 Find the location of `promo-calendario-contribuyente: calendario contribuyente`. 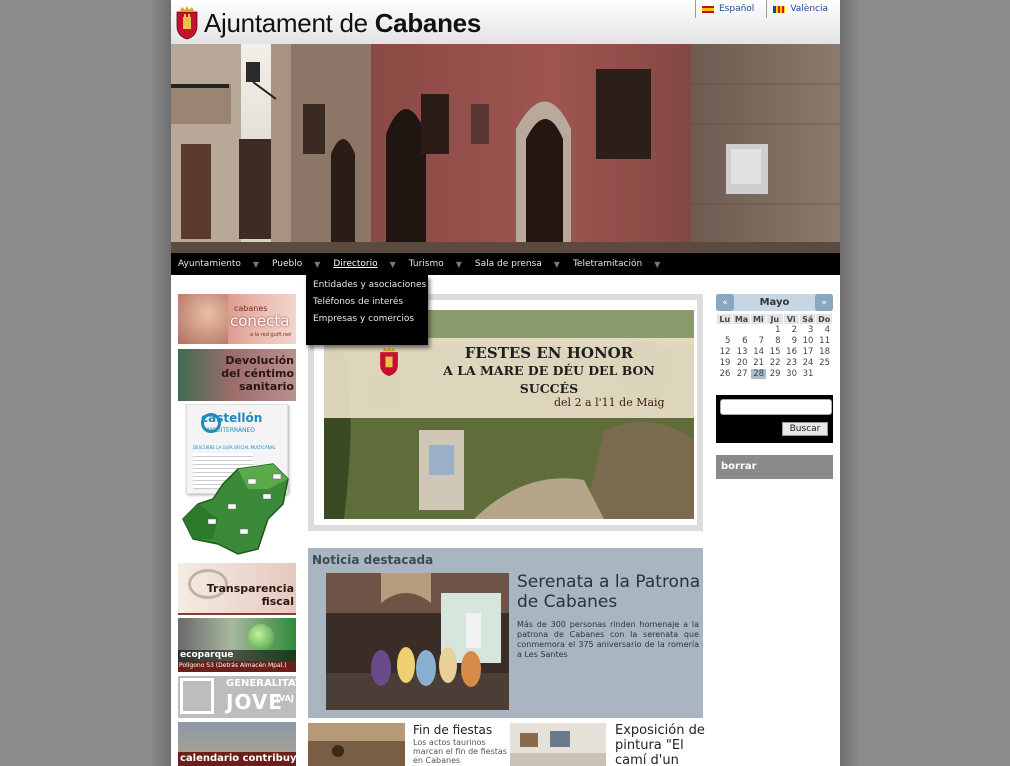

promo-calendario-contribuyente: calendario contribuyente is located at coordinates (237, 744).